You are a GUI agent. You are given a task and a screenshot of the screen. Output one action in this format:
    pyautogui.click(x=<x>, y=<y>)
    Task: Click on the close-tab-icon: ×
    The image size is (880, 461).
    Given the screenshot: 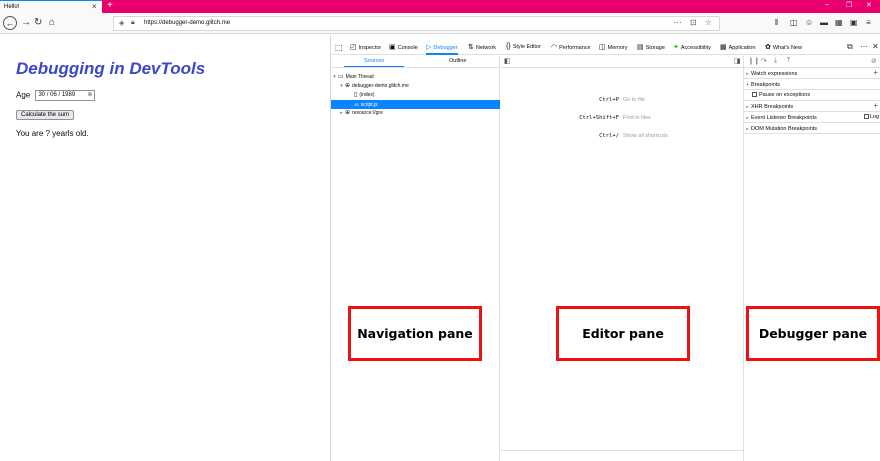 What is the action you would take?
    pyautogui.click(x=94, y=6)
    